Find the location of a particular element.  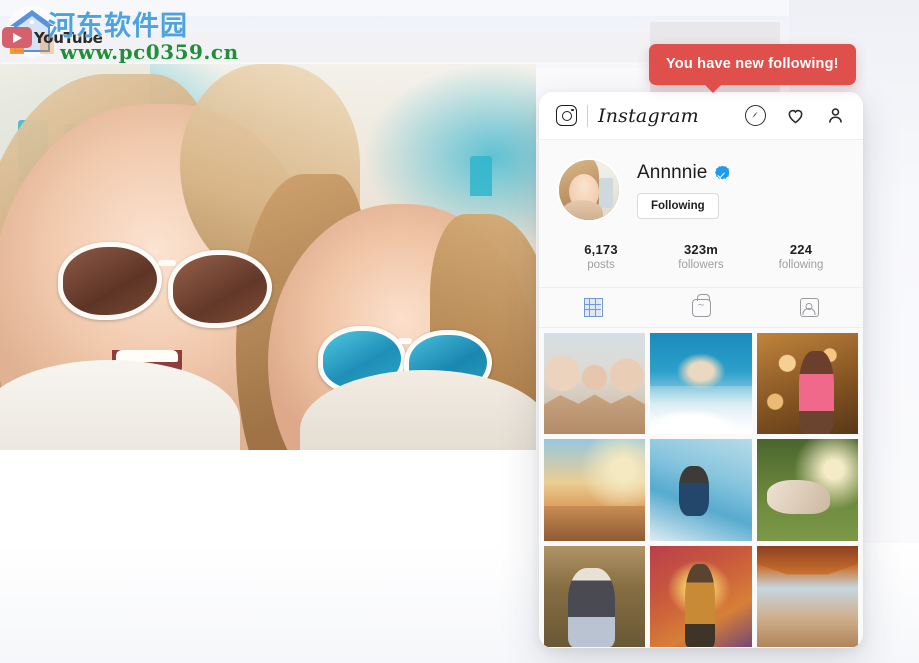

hero-sunglasses-left-bridge is located at coordinates (167, 263).